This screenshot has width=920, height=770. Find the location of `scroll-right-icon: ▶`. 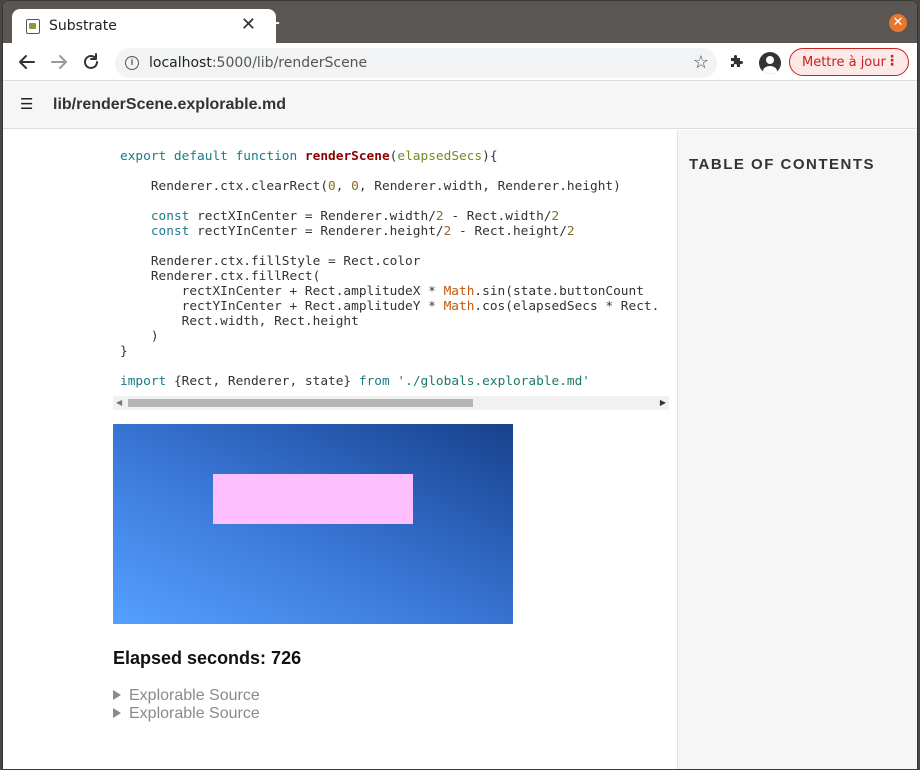

scroll-right-icon: ▶ is located at coordinates (663, 402).